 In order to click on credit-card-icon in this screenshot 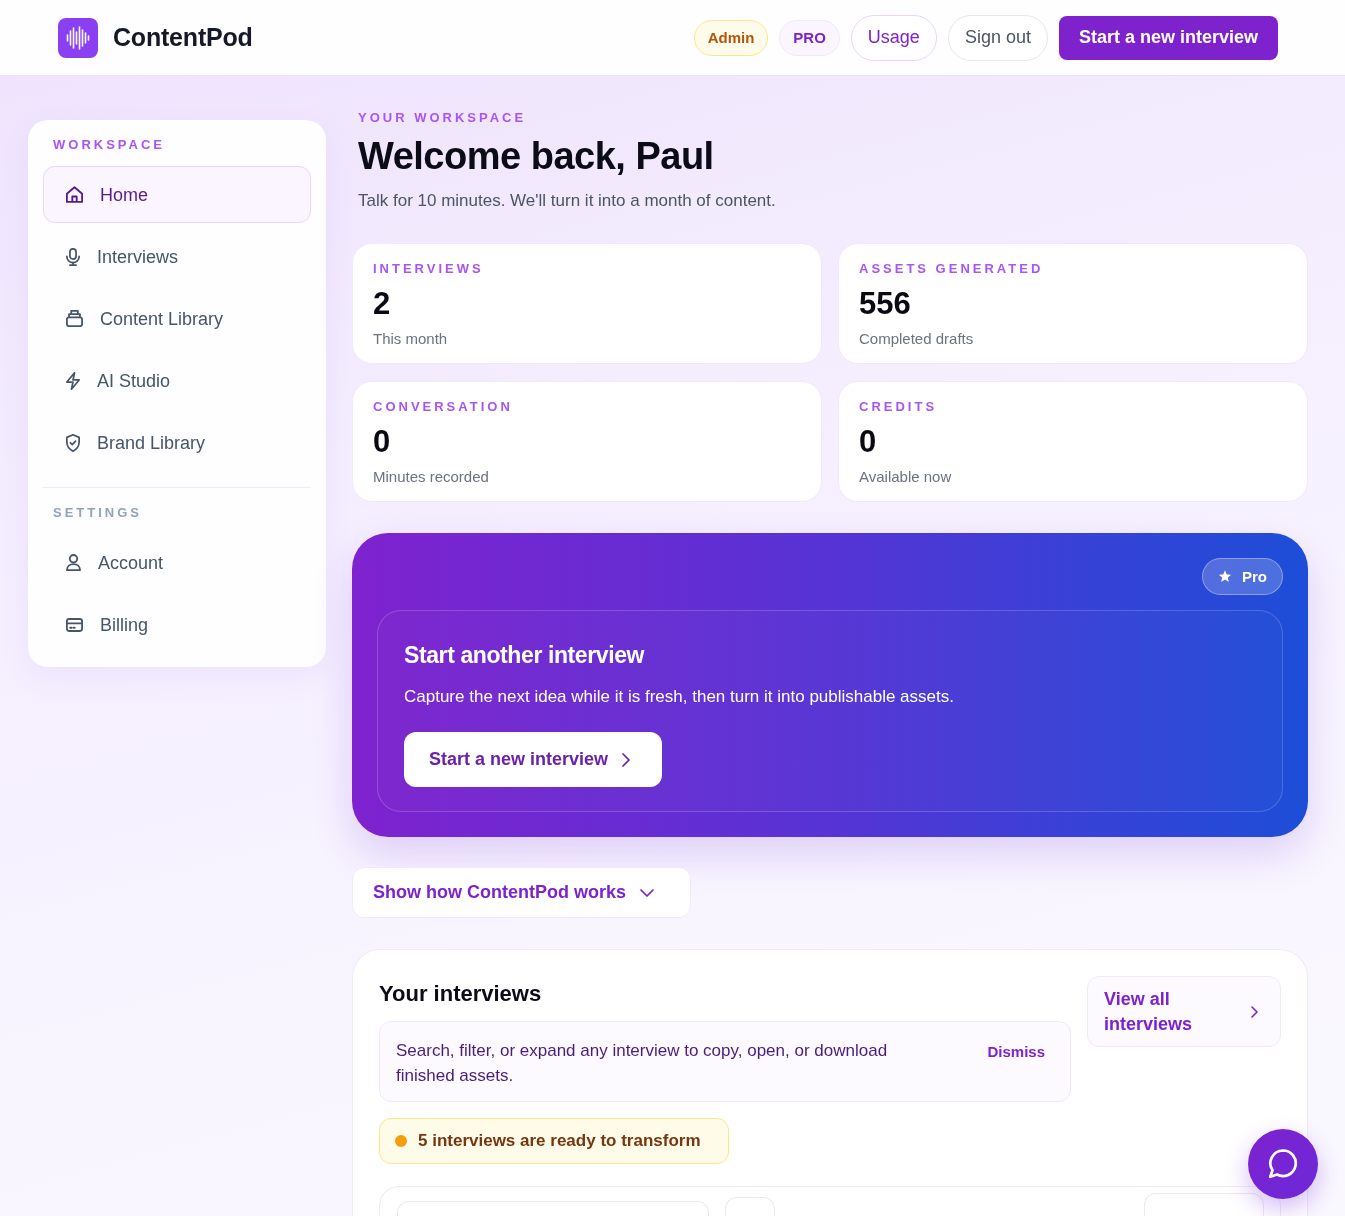, I will do `click(74, 624)`.